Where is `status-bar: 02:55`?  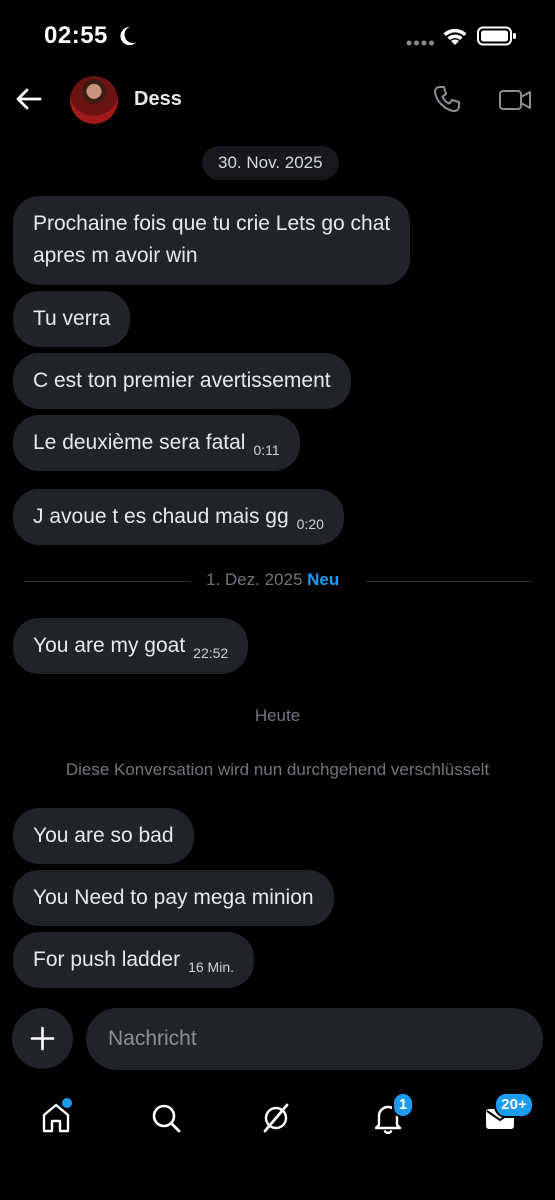
status-bar: 02:55 is located at coordinates (277, 36).